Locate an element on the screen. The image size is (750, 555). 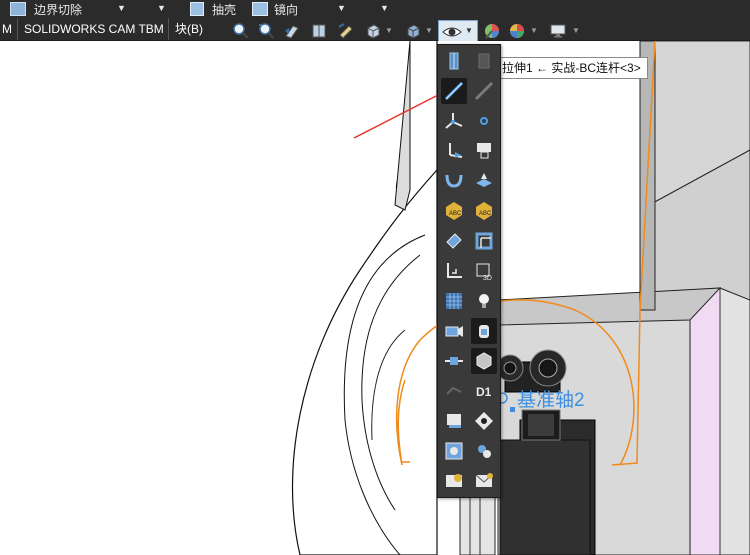
annotation-arrow is located at coordinates (400, 114).